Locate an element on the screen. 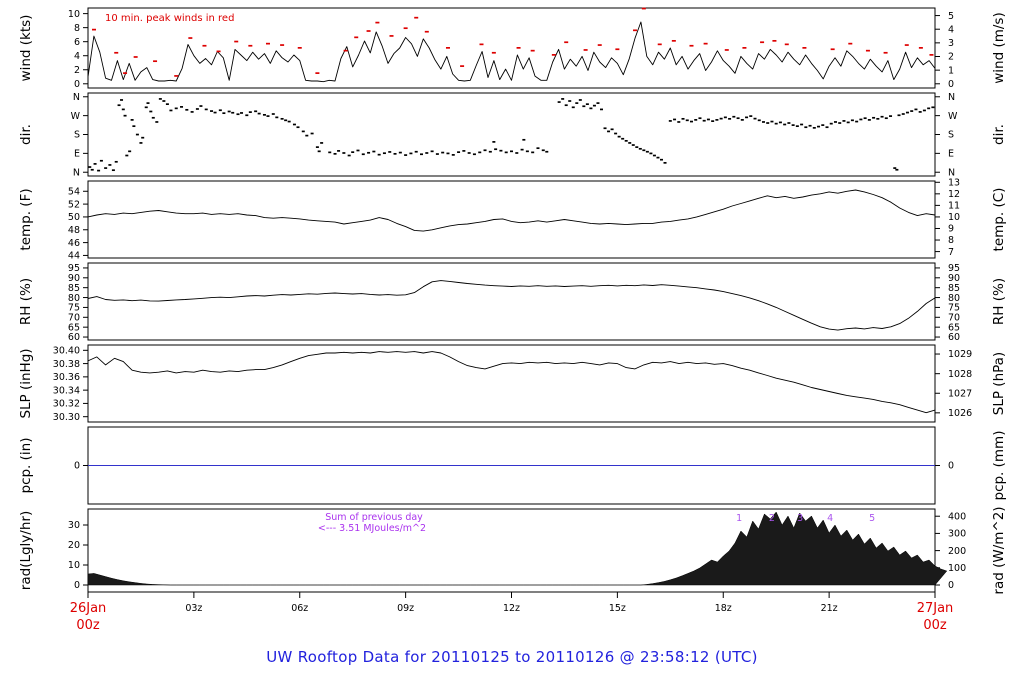  rad-right-axis-title: rad (W/m^2) is located at coordinates (999, 550).